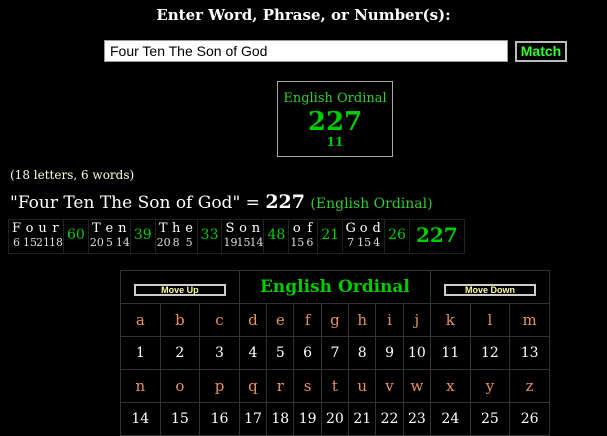  What do you see at coordinates (253, 353) in the screenshot?
I see `chart-number: 4` at bounding box center [253, 353].